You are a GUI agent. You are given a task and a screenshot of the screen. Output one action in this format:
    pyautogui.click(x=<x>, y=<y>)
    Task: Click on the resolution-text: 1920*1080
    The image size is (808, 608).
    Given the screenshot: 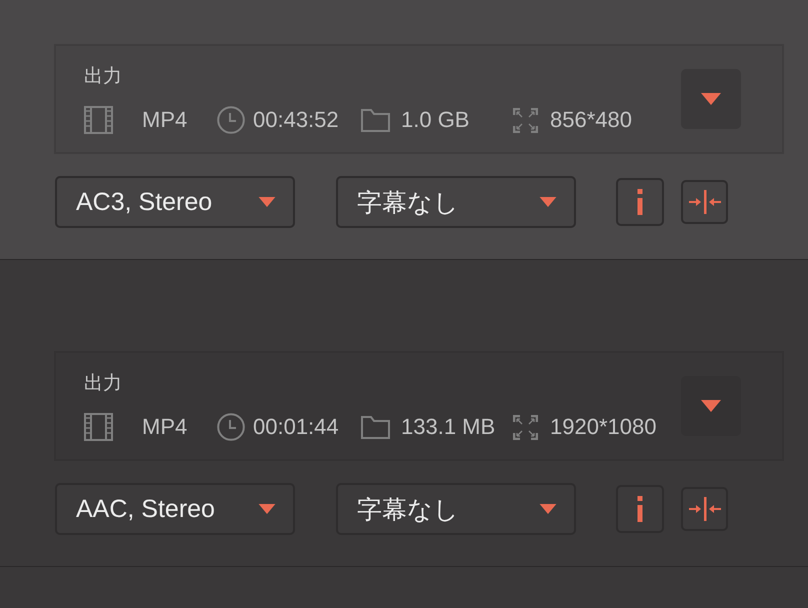 What is the action you would take?
    pyautogui.click(x=603, y=427)
    